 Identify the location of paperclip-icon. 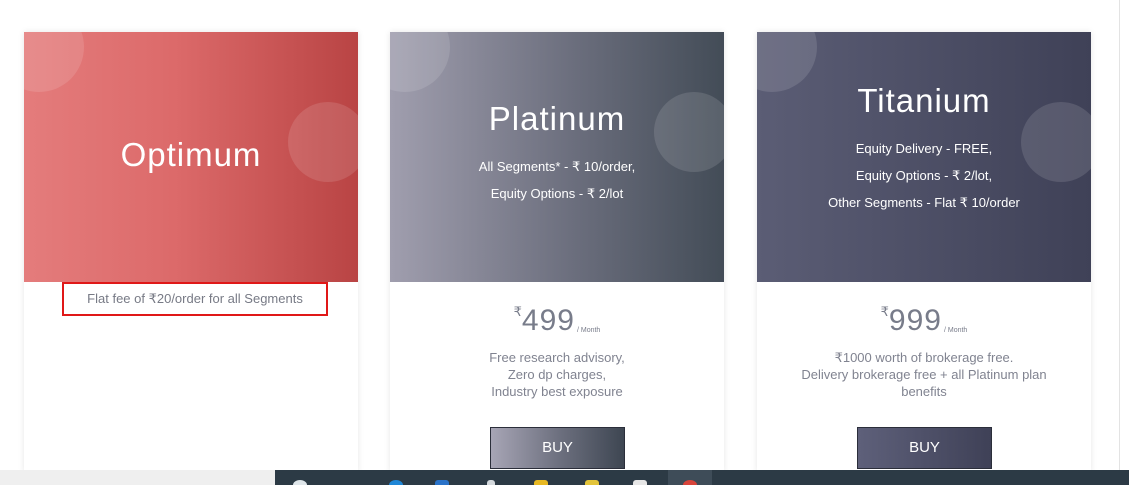
(491, 482).